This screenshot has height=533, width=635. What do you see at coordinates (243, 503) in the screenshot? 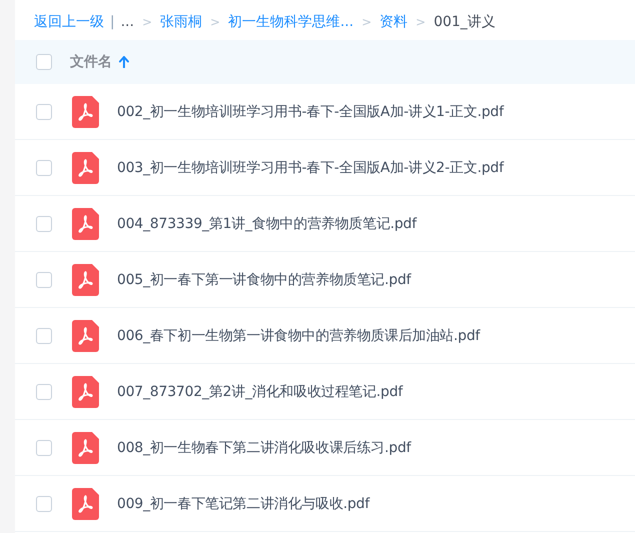
I see `file-name-link: 009_初一春下笔记第二讲消化与吸收.pdf` at bounding box center [243, 503].